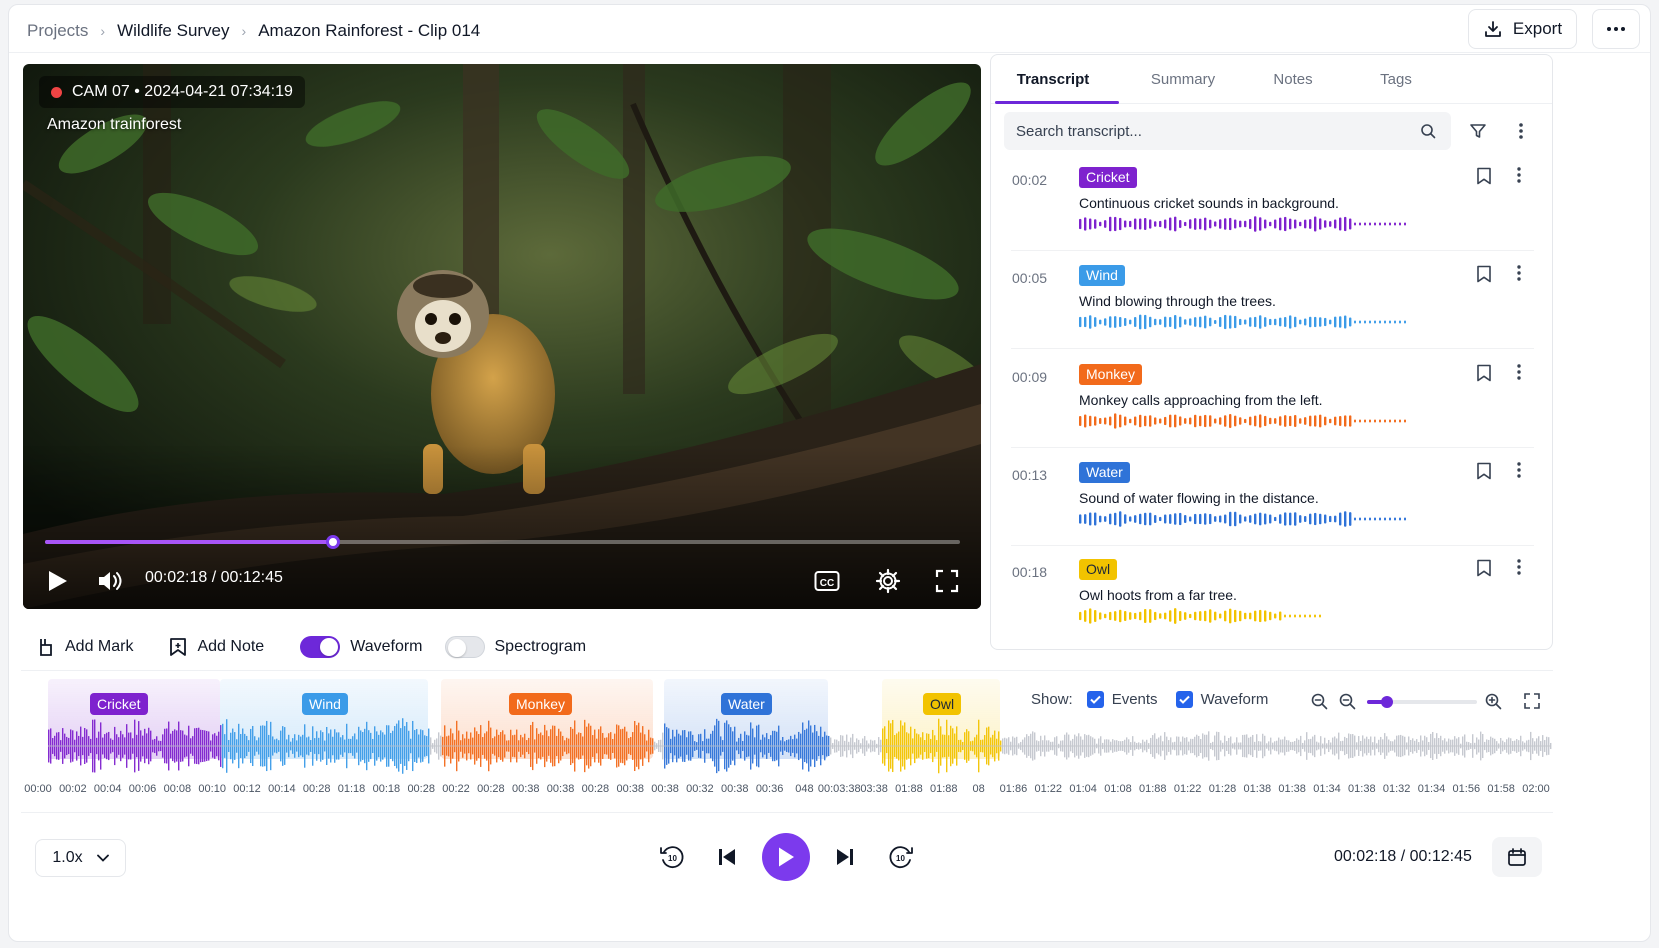 The width and height of the screenshot is (1659, 948). I want to click on zoom-out-small-icon, so click(1347, 701).